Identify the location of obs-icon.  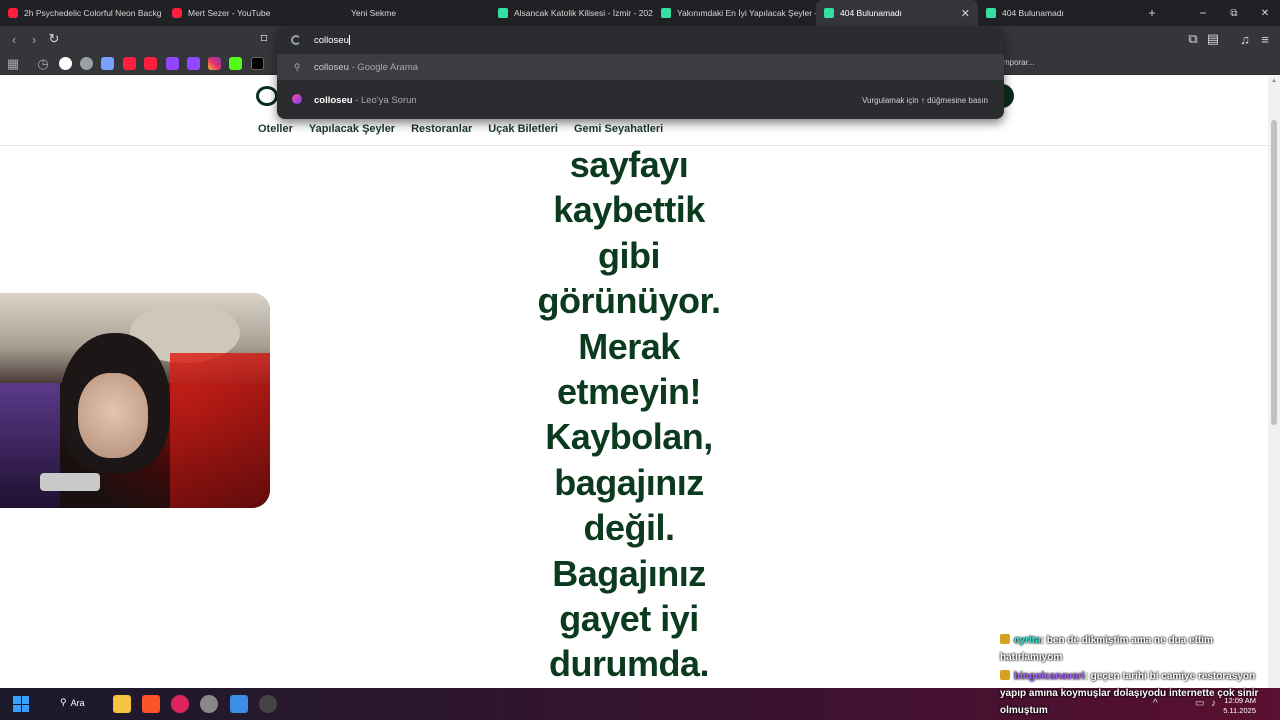
(268, 704).